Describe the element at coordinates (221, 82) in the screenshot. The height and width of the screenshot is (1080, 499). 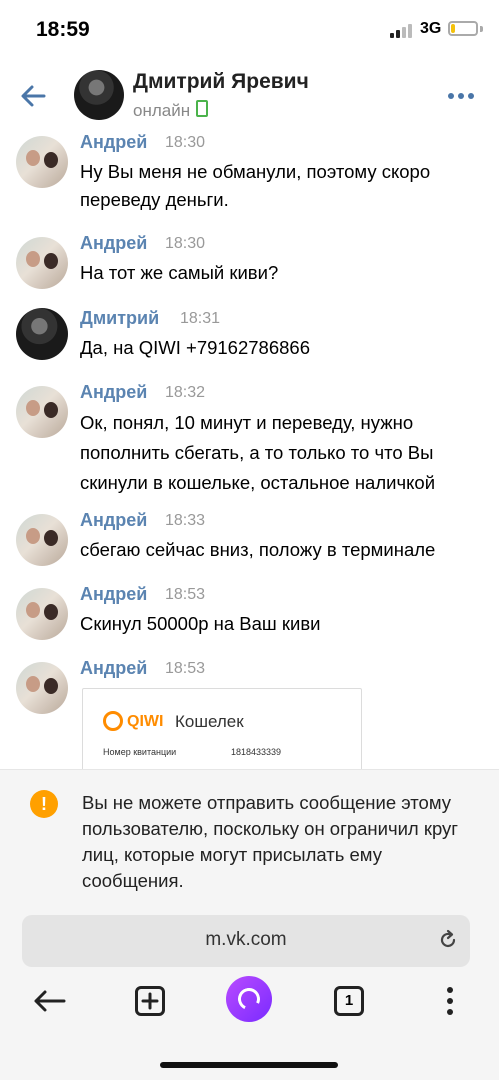
I see `contact-name: Дмитрий Яревич` at that location.